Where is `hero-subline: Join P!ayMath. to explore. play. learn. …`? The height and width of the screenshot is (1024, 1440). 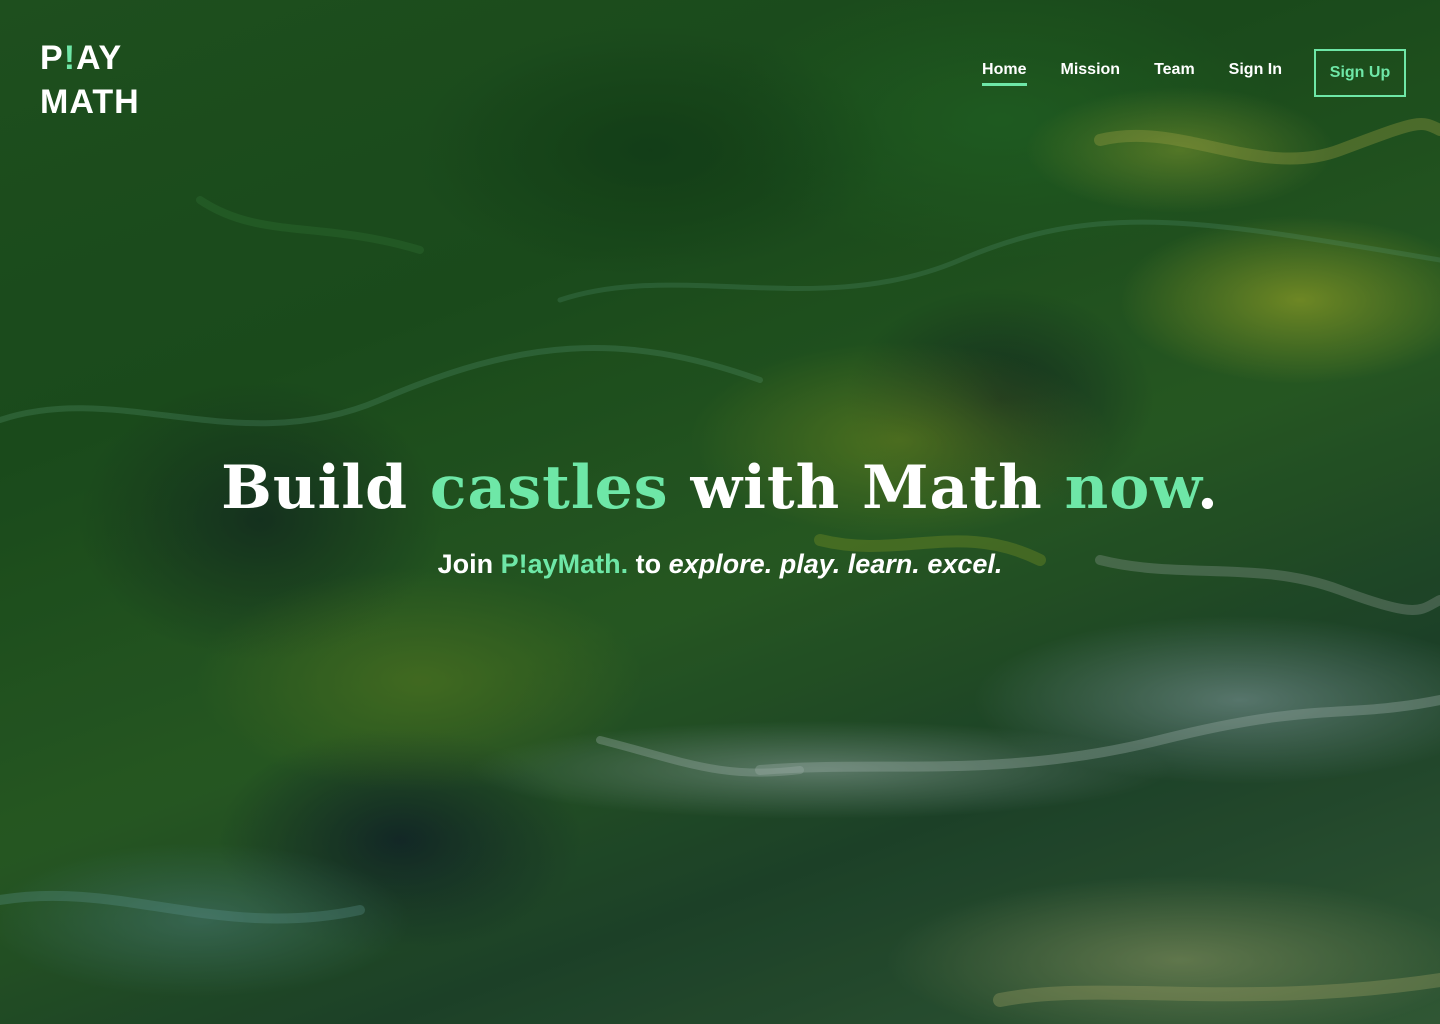 hero-subline: Join P!ayMath. to explore. play. learn. … is located at coordinates (720, 564).